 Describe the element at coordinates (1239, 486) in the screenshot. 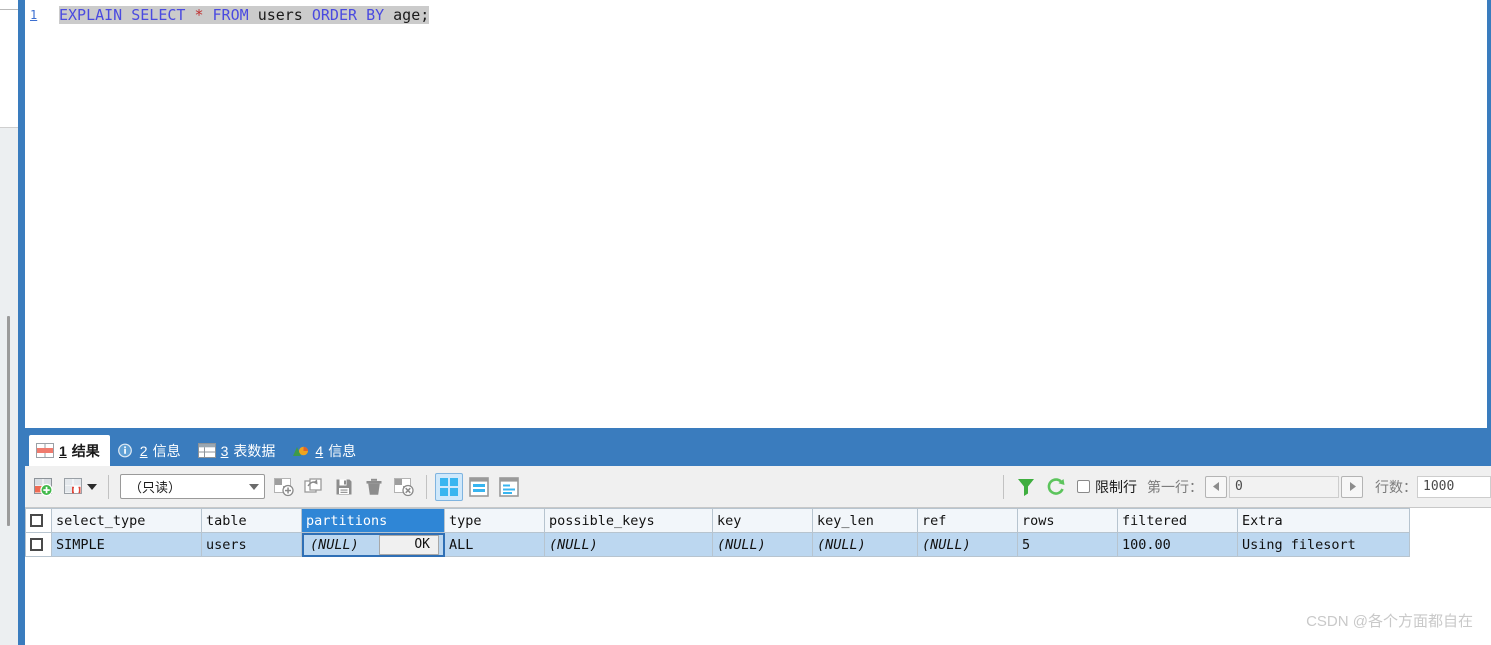

I see `first-row-value: 0` at that location.